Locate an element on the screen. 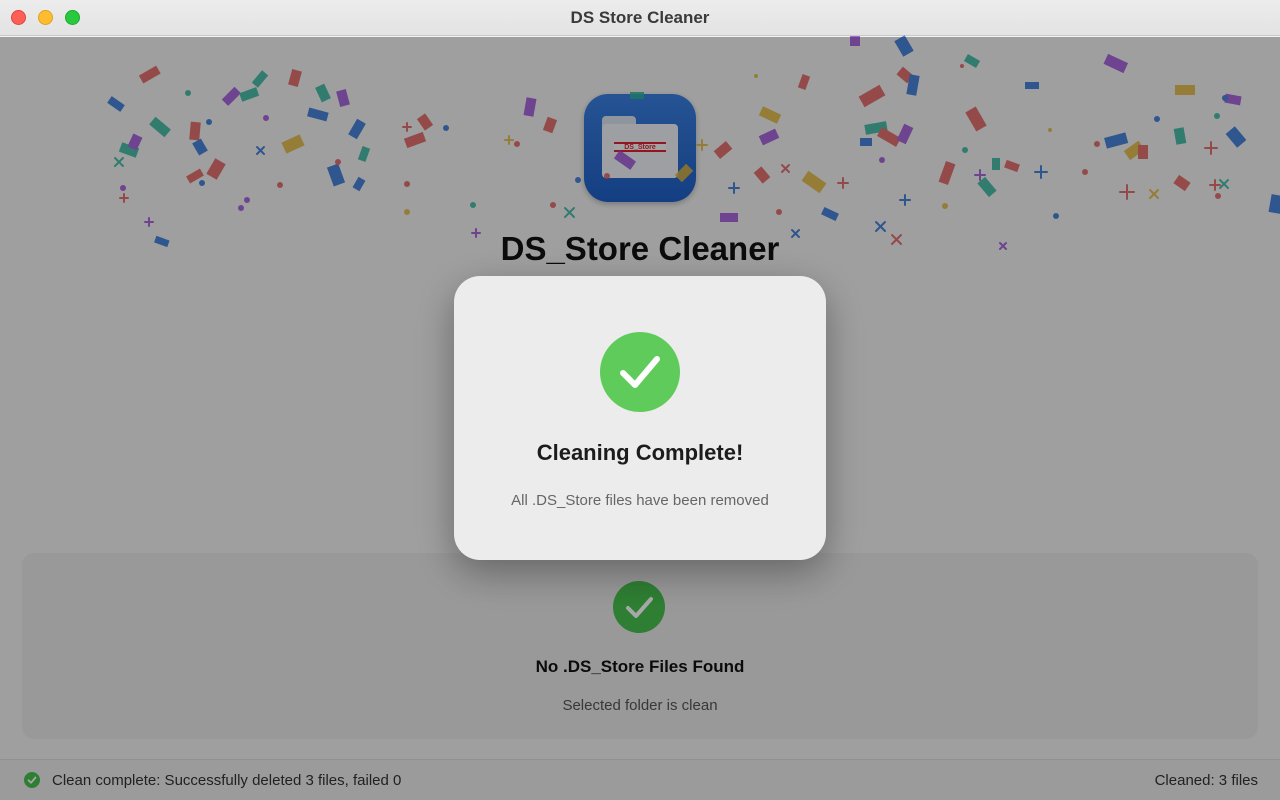  title-bar: DS Store Cleaner is located at coordinates (640, 18).